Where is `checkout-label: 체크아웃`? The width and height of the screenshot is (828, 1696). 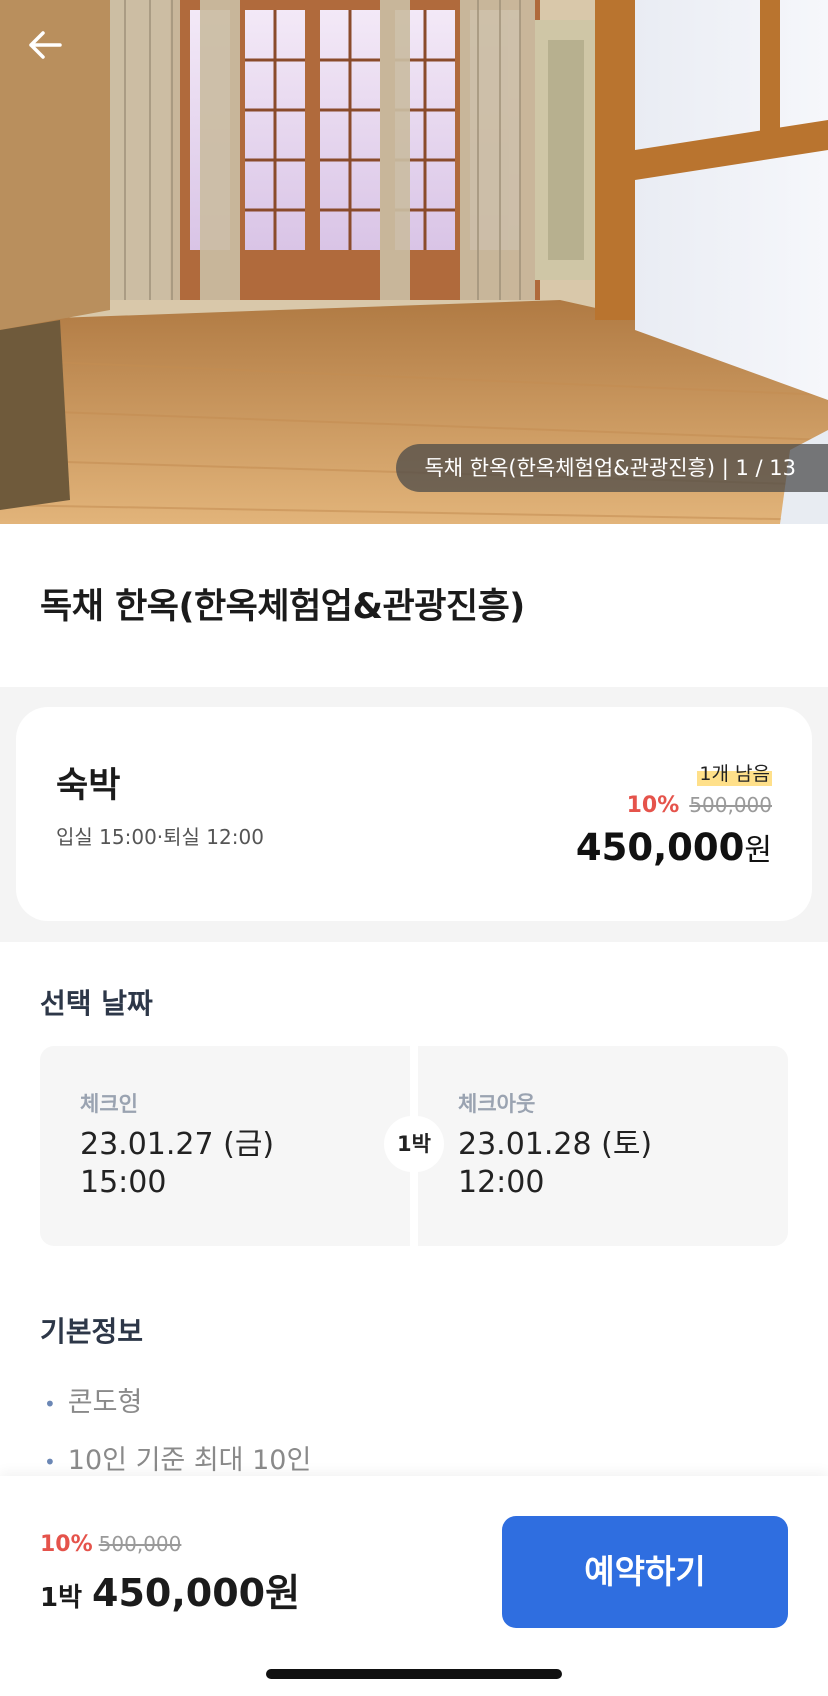
checkout-label: 체크아웃 is located at coordinates (497, 1104).